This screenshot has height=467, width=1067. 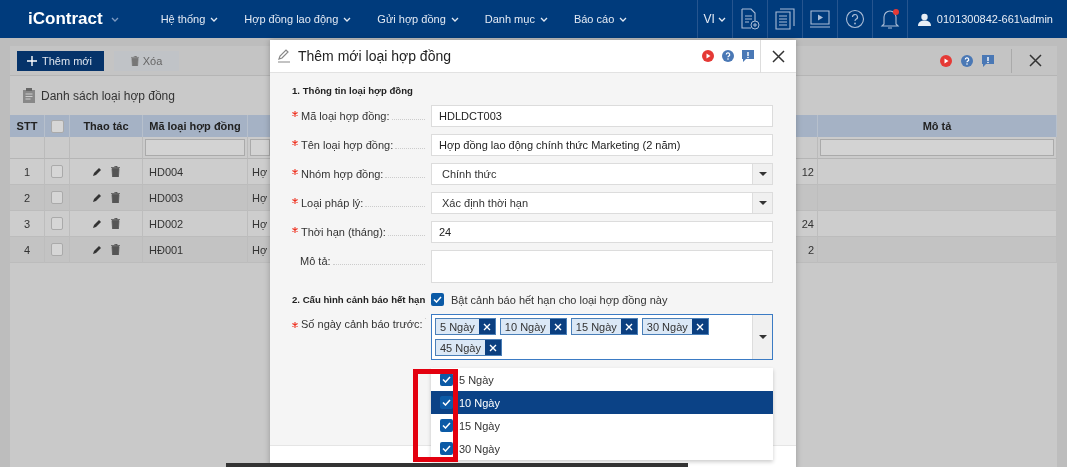 What do you see at coordinates (166, 249) in the screenshot?
I see `table-cell: HĐ001` at bounding box center [166, 249].